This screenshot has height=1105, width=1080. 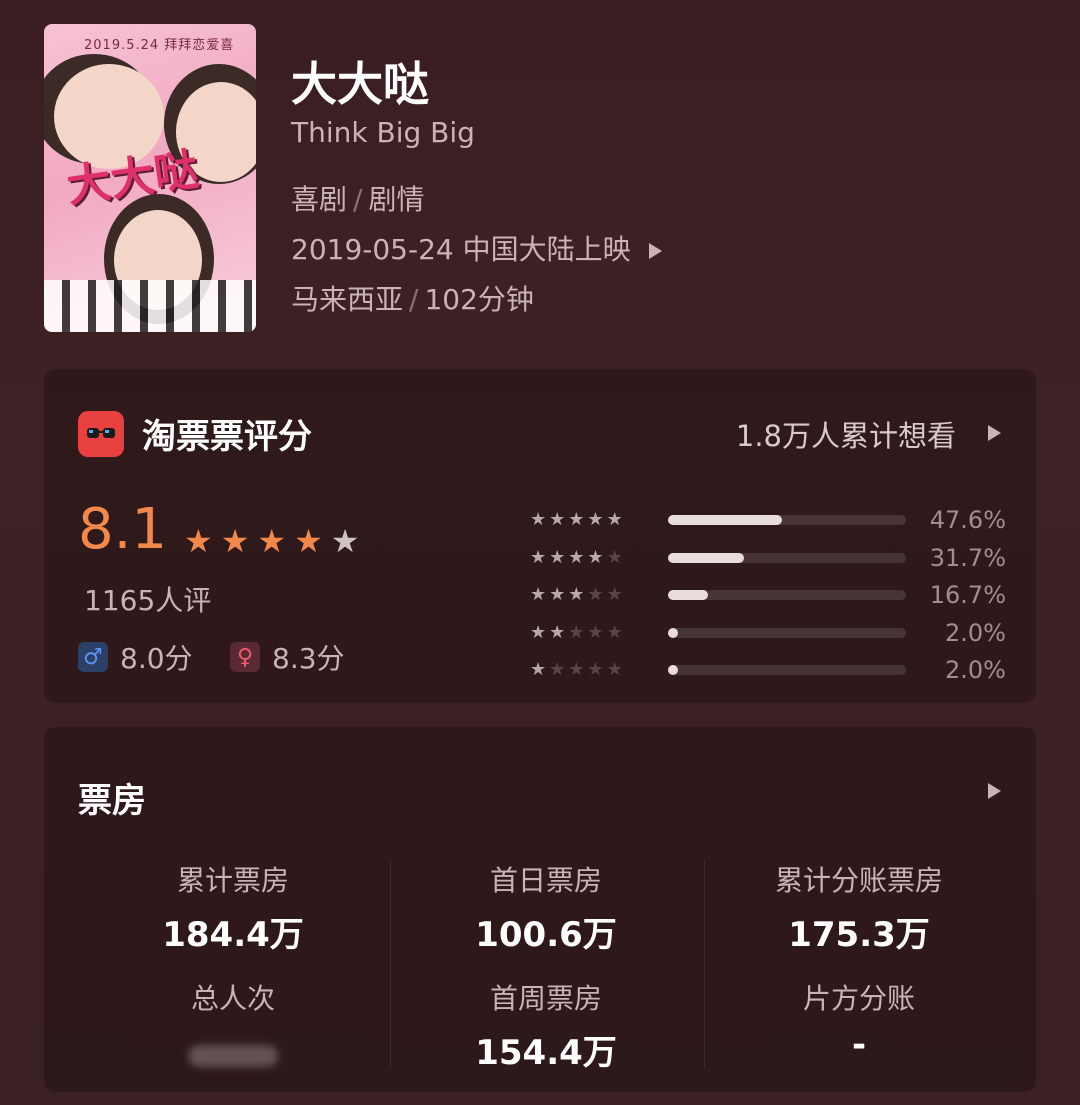 I want to click on stat-value: -, so click(x=859, y=1045).